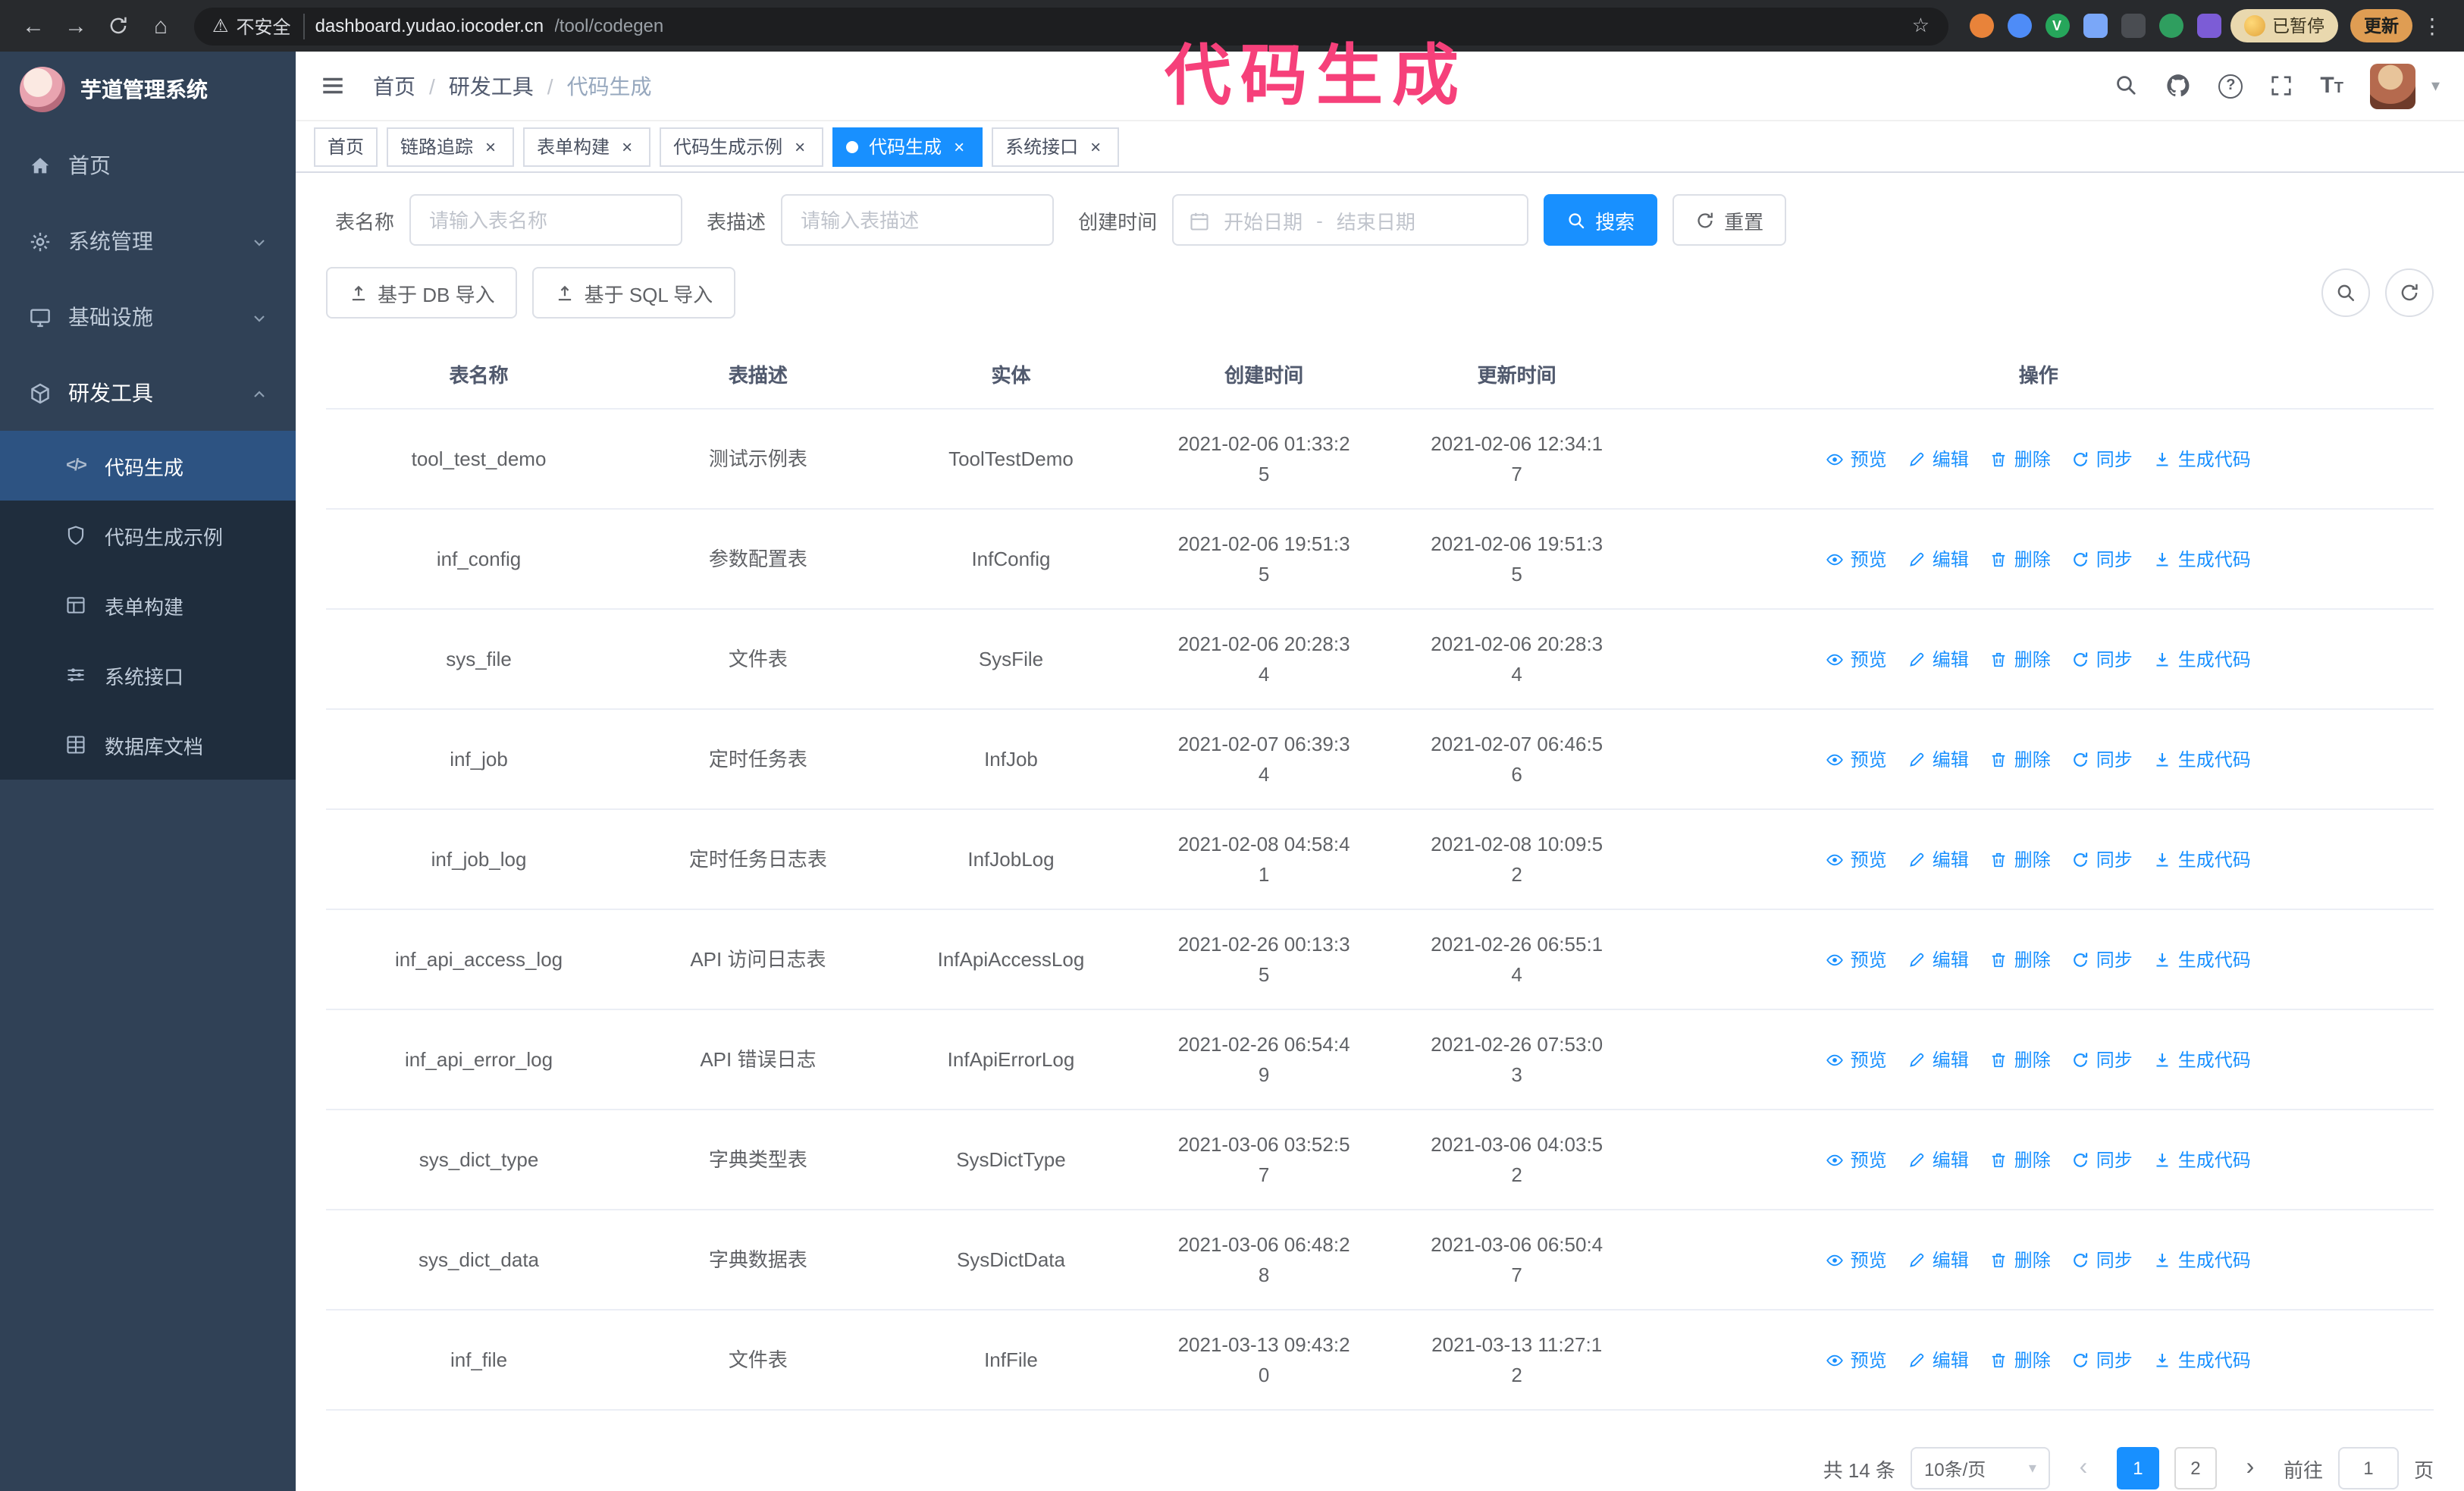 The image size is (2464, 1491). Describe the element at coordinates (2393, 85) in the screenshot. I see `user-avatar` at that location.